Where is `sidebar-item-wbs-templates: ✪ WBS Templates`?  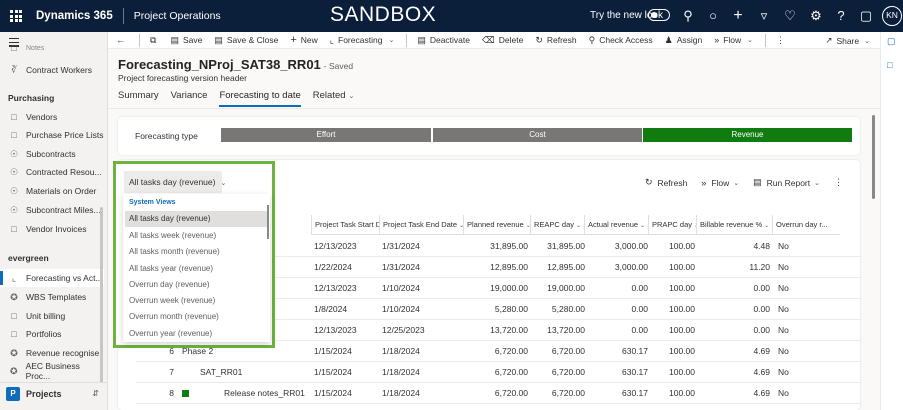 sidebar-item-wbs-templates: ✪ WBS Templates is located at coordinates (52, 297).